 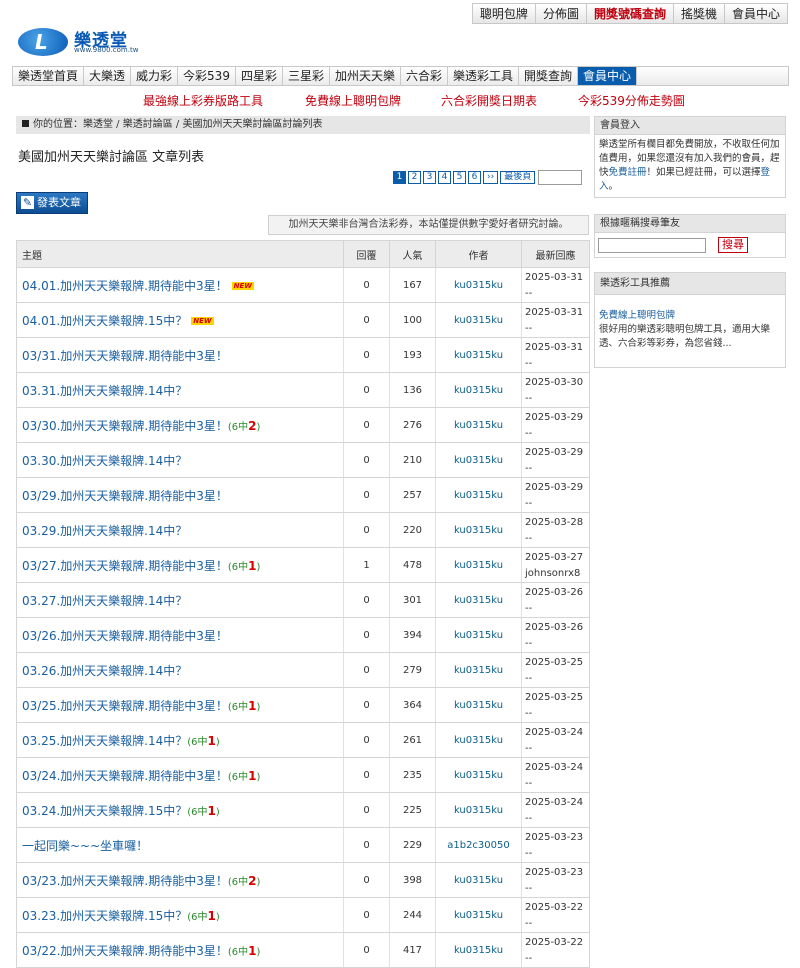 I want to click on topic-title-link: 03.27.加州天天樂報牌.14中？, so click(x=104, y=601).